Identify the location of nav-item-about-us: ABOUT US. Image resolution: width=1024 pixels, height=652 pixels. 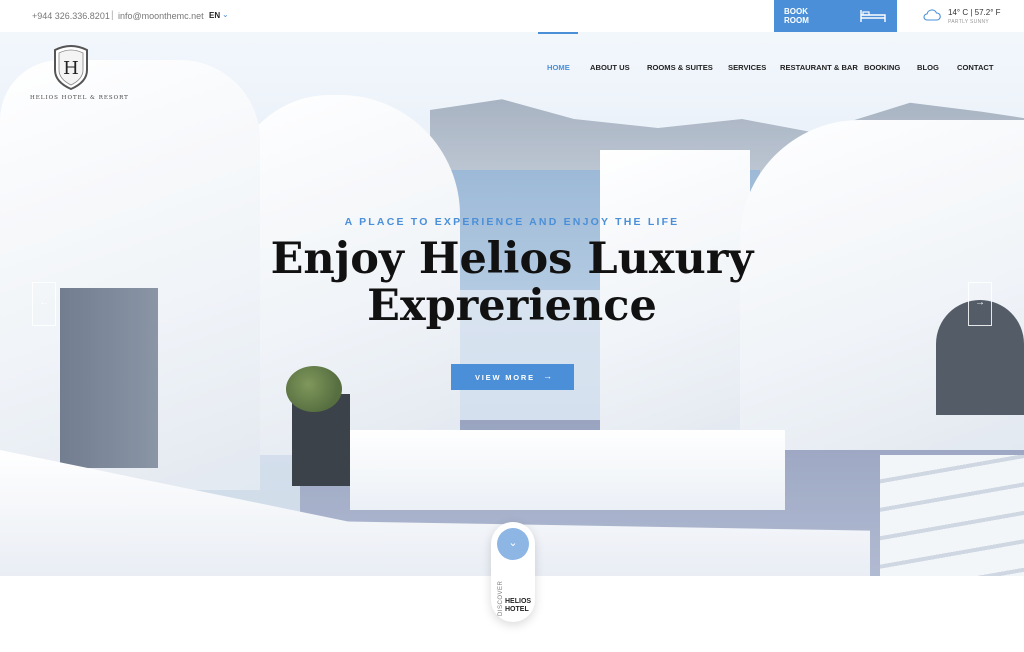
(610, 67).